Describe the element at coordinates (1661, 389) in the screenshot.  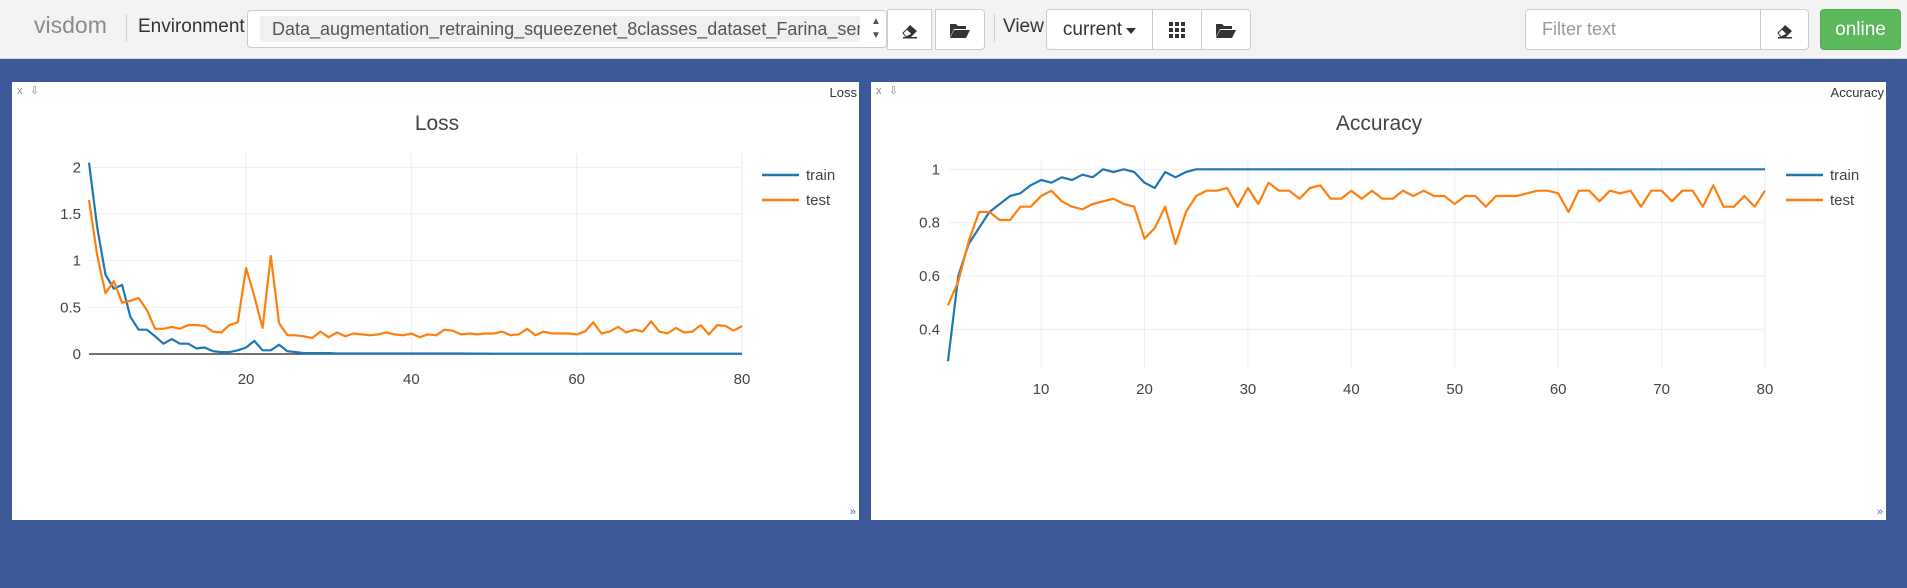
I see `x-tick-label: 70` at that location.